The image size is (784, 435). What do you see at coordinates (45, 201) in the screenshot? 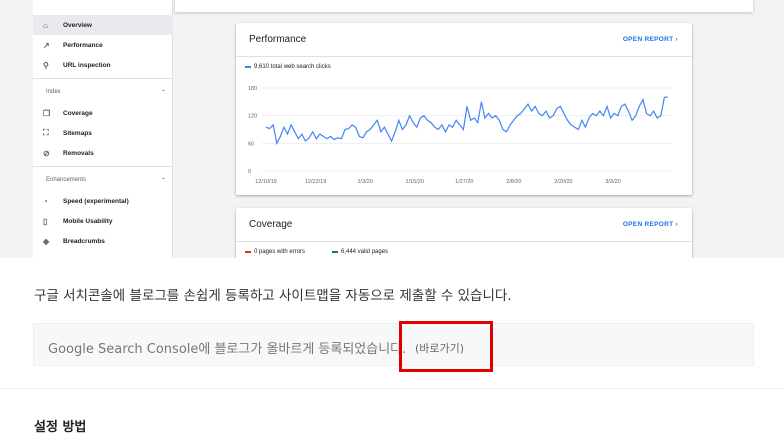
I see `speed-icon: ◔` at bounding box center [45, 201].